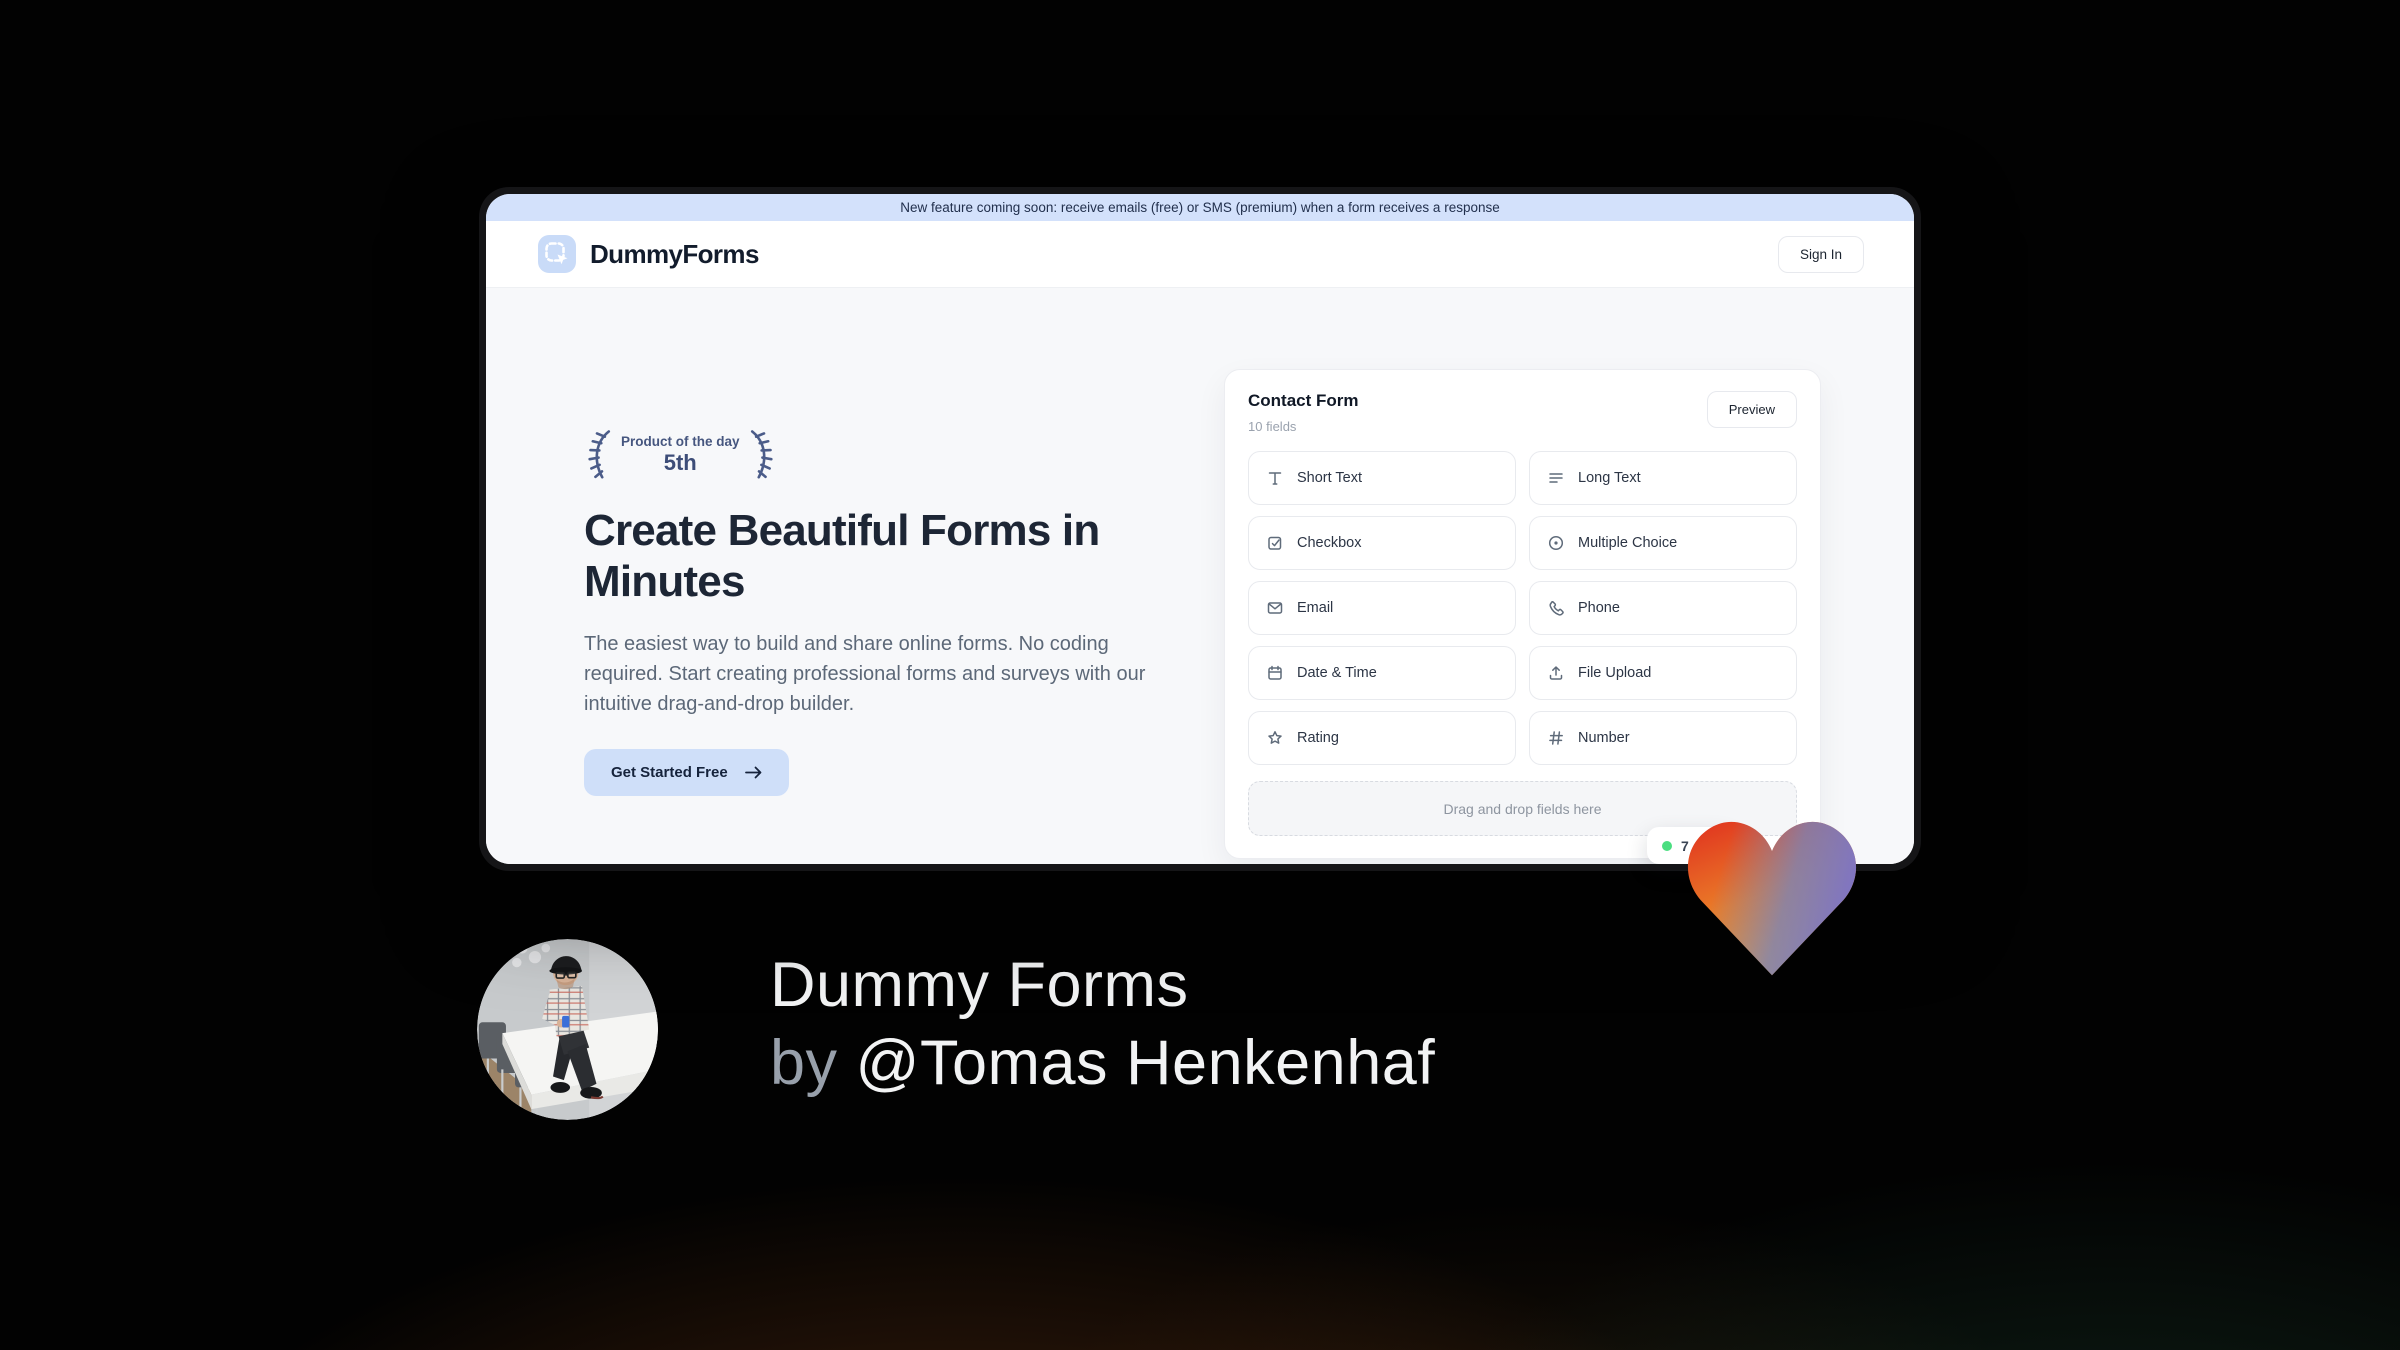  I want to click on laurel-right-icon, so click(761, 454).